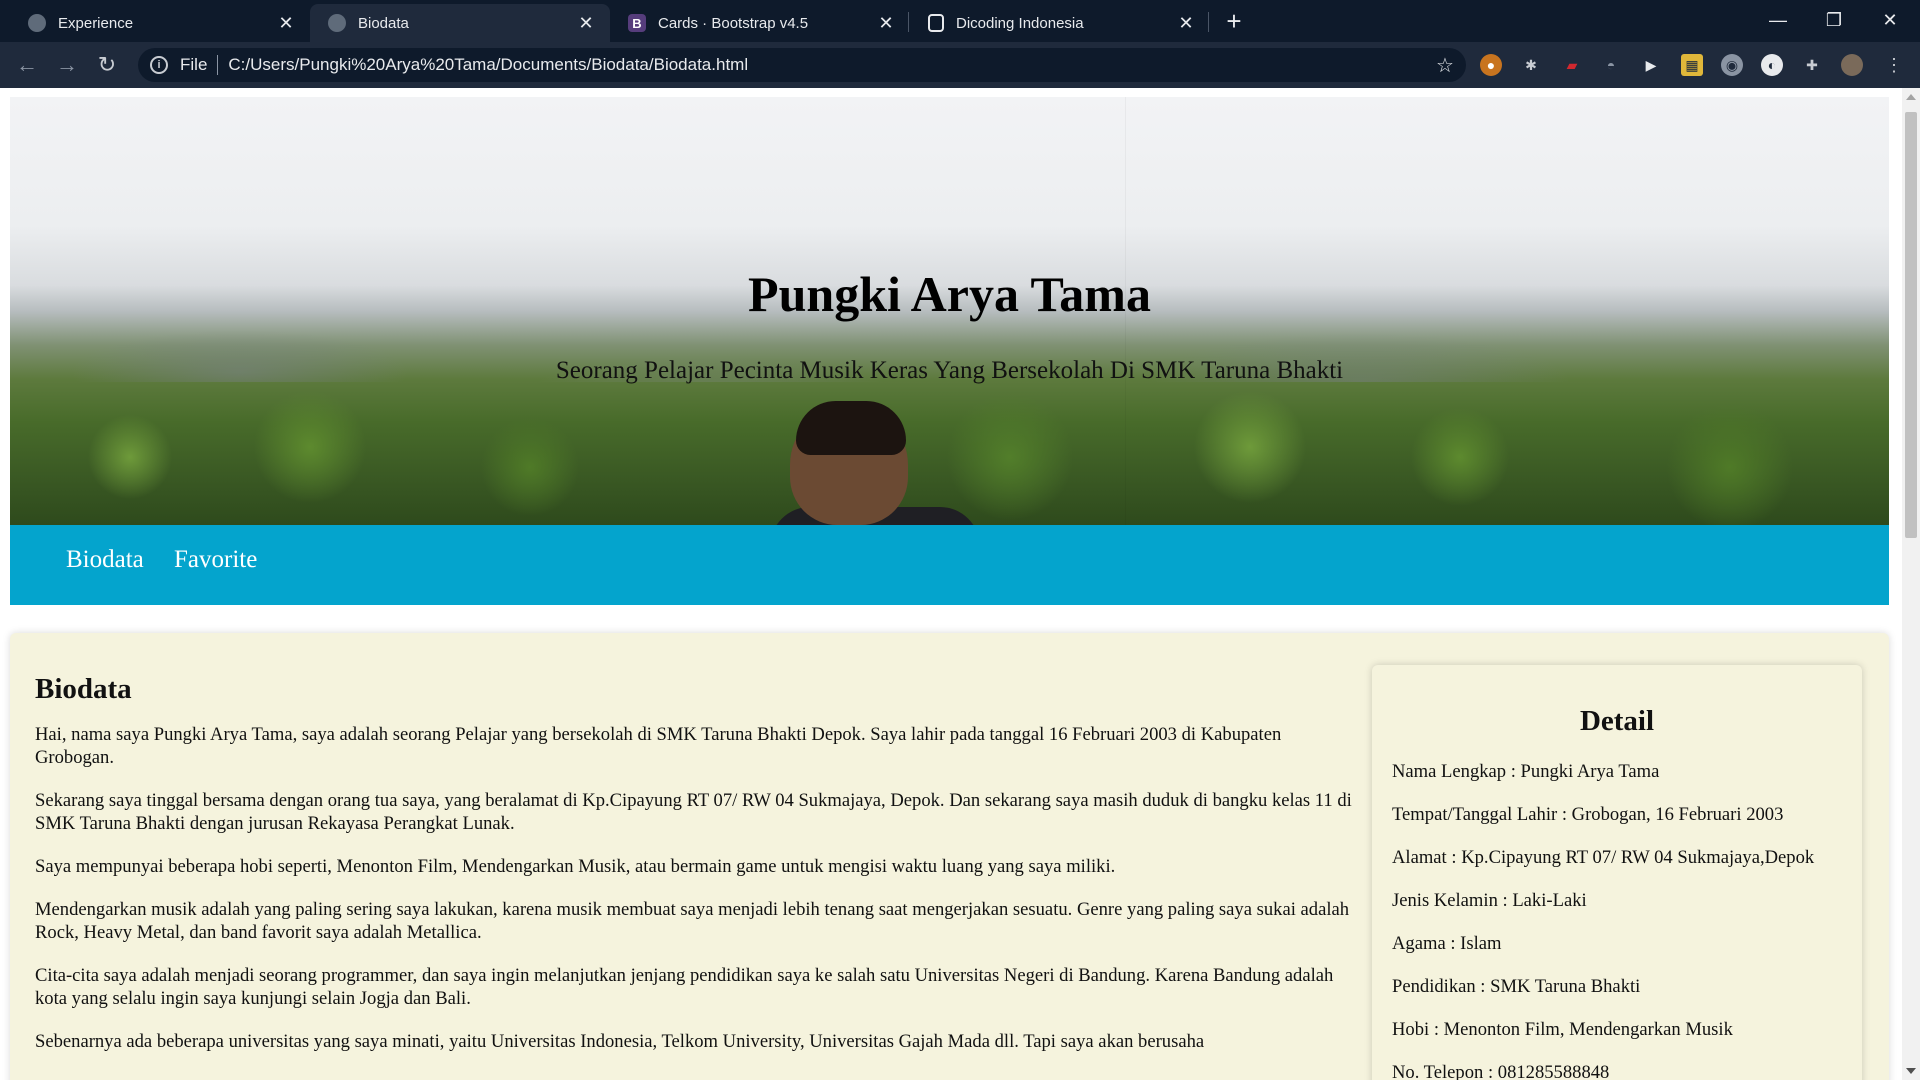 Image resolution: width=1920 pixels, height=1080 pixels. What do you see at coordinates (1732, 65) in the screenshot?
I see `extension-icon: ◉` at bounding box center [1732, 65].